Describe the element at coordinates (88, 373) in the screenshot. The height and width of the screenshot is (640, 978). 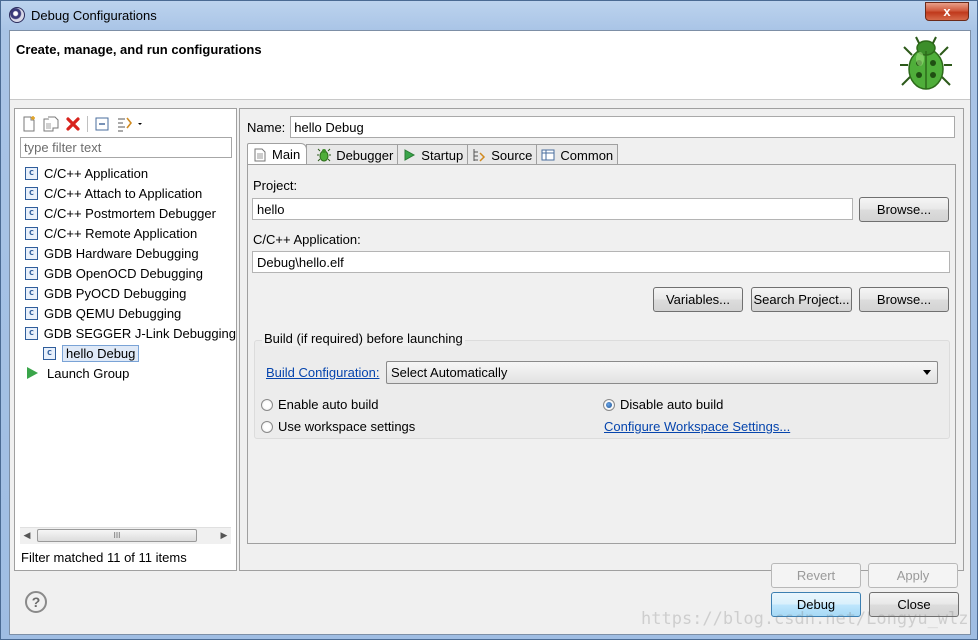
I see `tree-item-label: Launch Group` at that location.